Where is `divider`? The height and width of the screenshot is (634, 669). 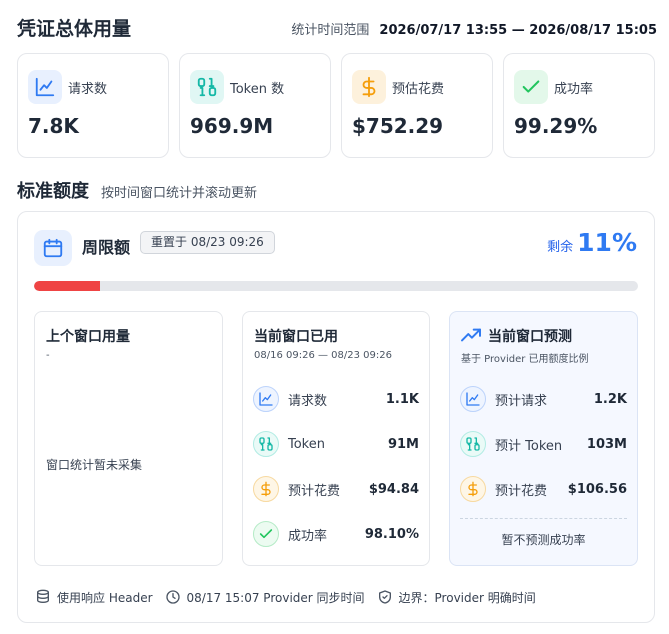
divider is located at coordinates (543, 518).